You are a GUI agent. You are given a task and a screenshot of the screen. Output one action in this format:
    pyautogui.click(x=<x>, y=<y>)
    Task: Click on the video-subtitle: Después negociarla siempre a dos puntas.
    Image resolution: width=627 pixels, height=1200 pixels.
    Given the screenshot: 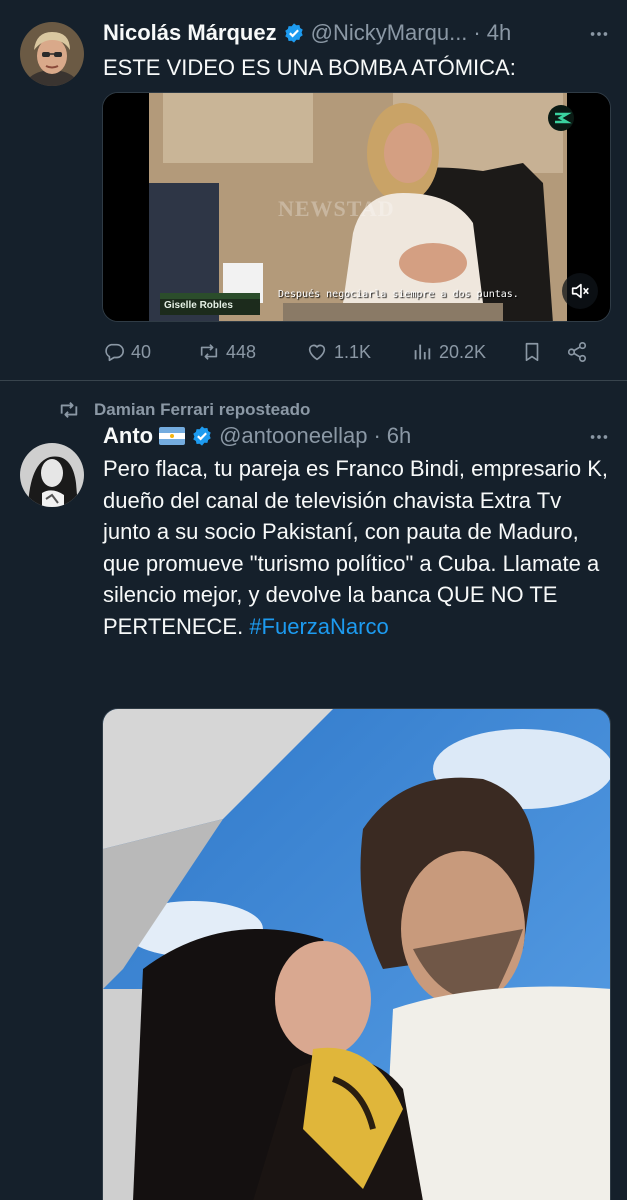 What is the action you would take?
    pyautogui.click(x=398, y=294)
    